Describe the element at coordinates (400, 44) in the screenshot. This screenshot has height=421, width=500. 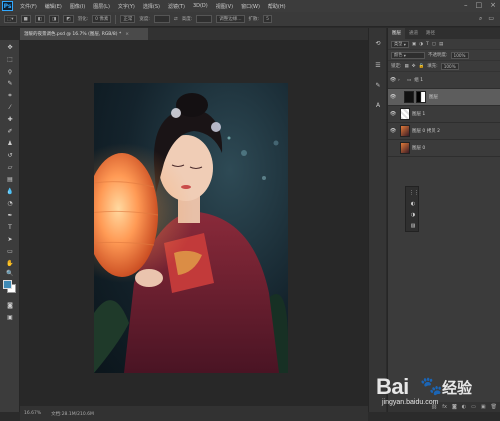
I see `kind-filter-select: 类型 ▾` at that location.